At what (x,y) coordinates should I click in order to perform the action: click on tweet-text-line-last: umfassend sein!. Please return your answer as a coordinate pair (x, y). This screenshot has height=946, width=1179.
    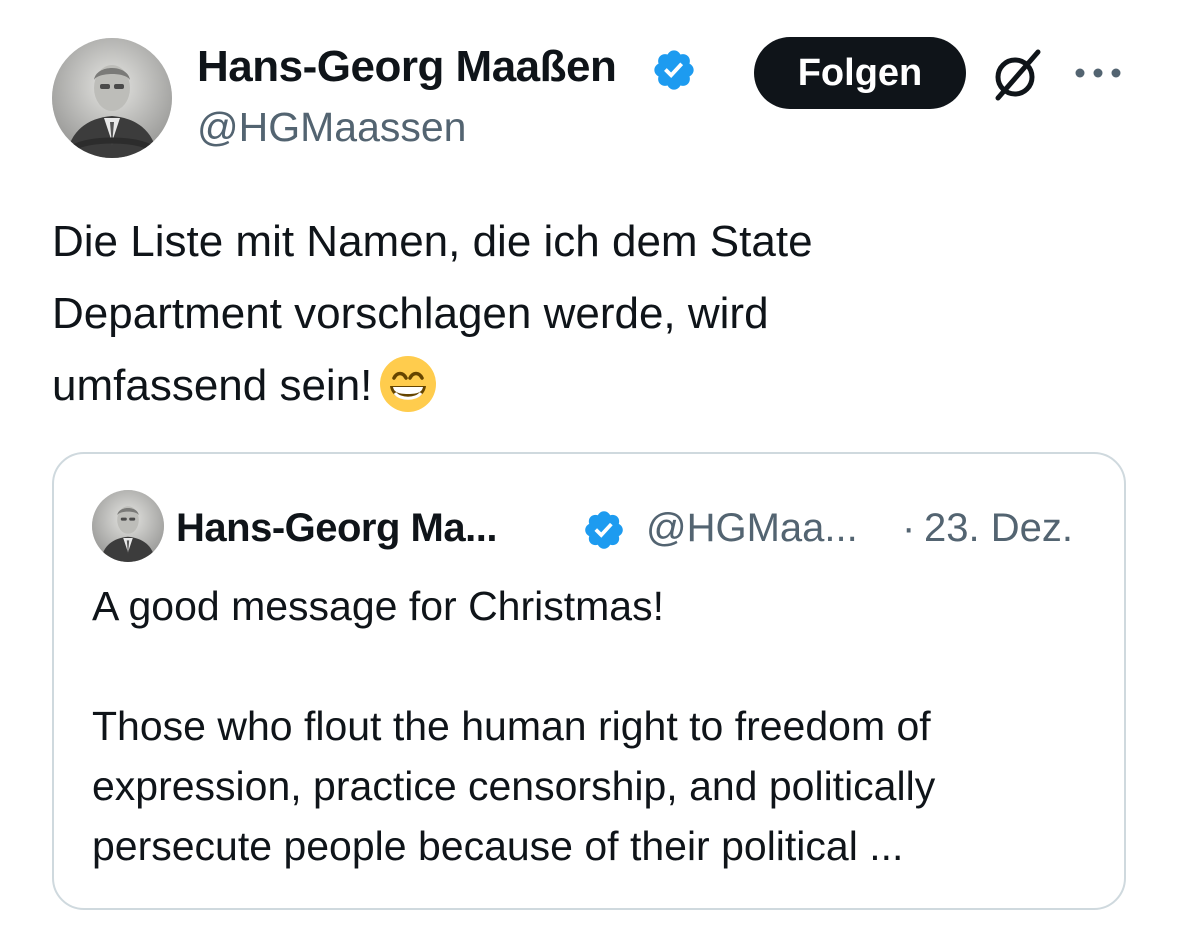
    Looking at the image, I should click on (592, 386).